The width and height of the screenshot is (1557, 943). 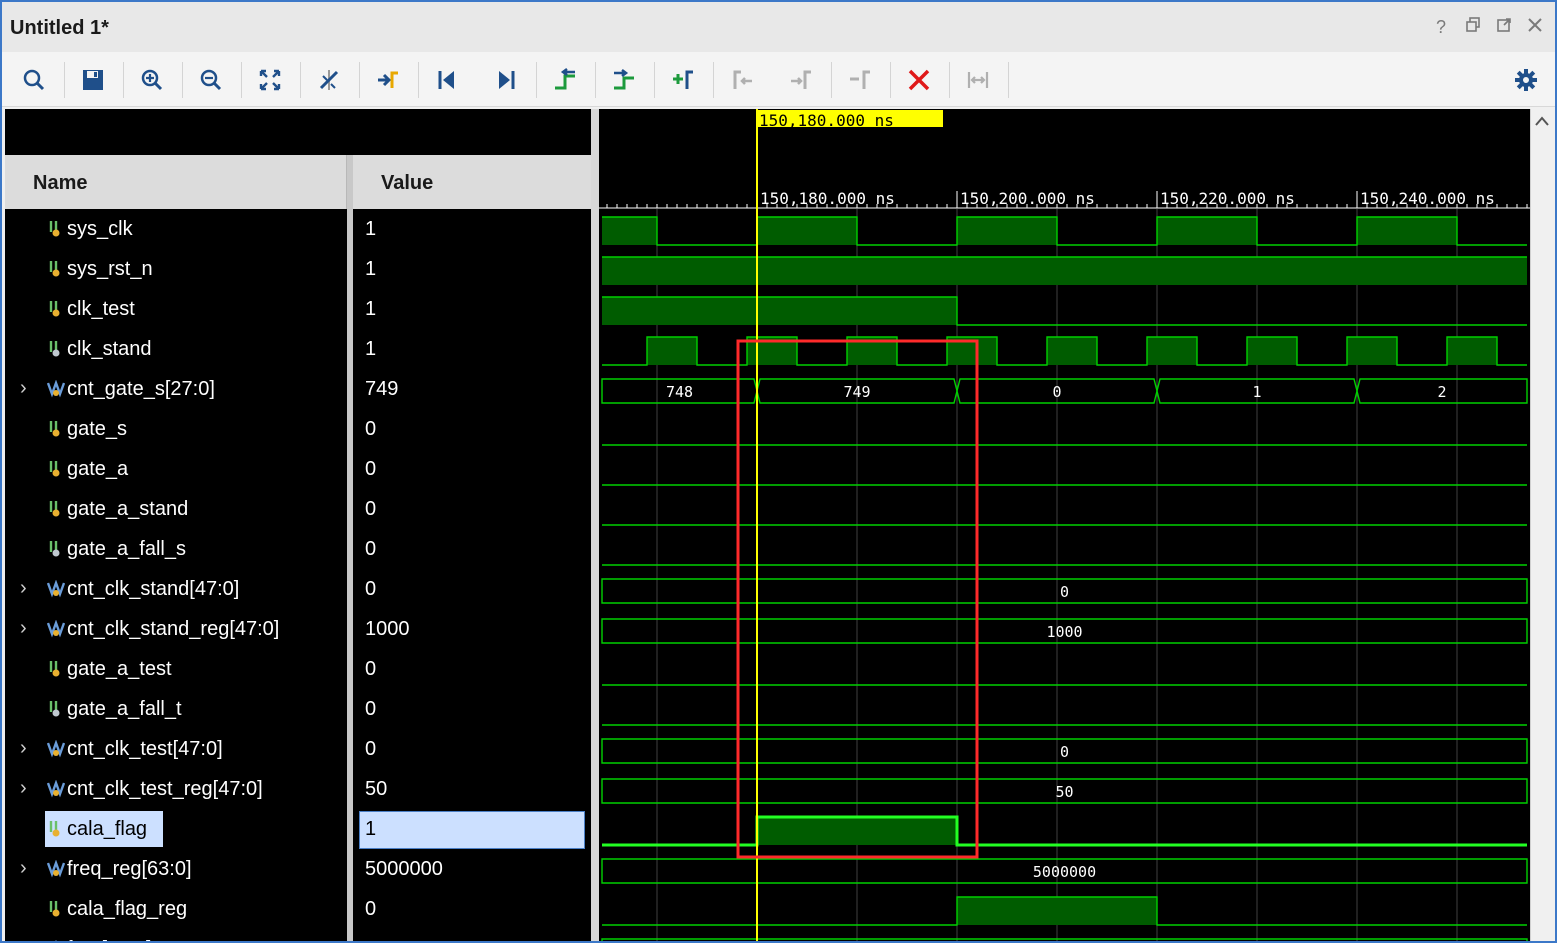 I want to click on signal-name: freq_reg[63:0], so click(x=129, y=869).